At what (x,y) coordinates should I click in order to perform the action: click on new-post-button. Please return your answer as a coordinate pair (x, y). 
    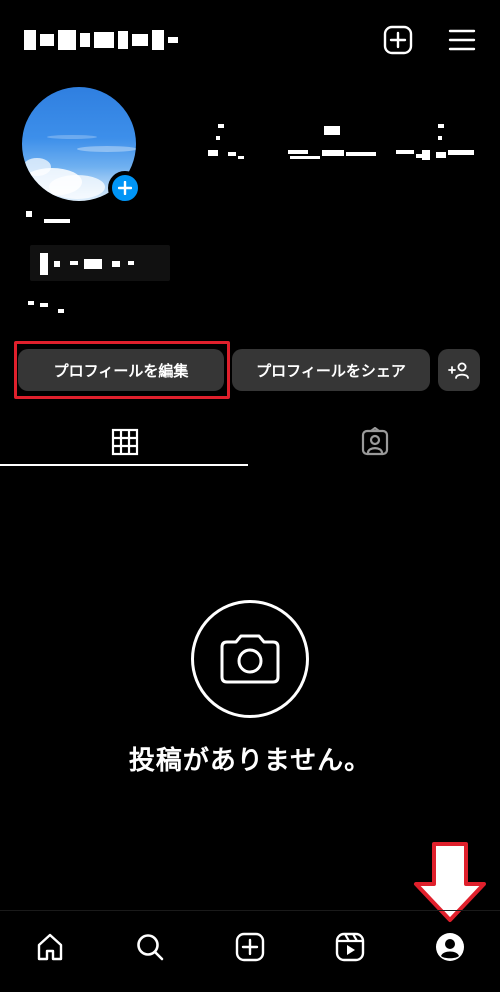
    Looking at the image, I should click on (398, 40).